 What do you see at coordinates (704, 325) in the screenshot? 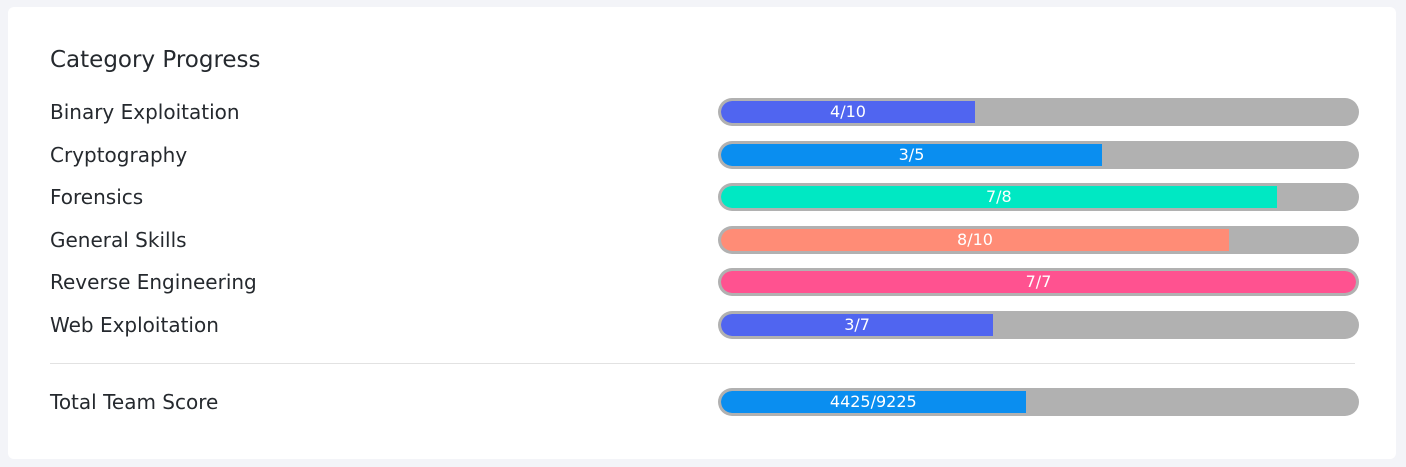
I see `category-row-web-exploitation: Web Exploitation 3/7` at bounding box center [704, 325].